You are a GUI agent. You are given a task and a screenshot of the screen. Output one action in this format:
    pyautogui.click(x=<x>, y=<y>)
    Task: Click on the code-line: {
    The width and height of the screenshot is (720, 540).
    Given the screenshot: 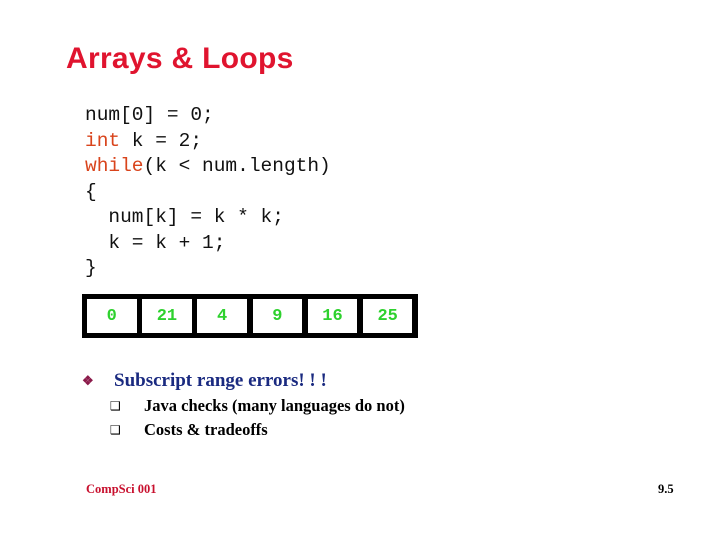 What is the action you would take?
    pyautogui.click(x=208, y=193)
    